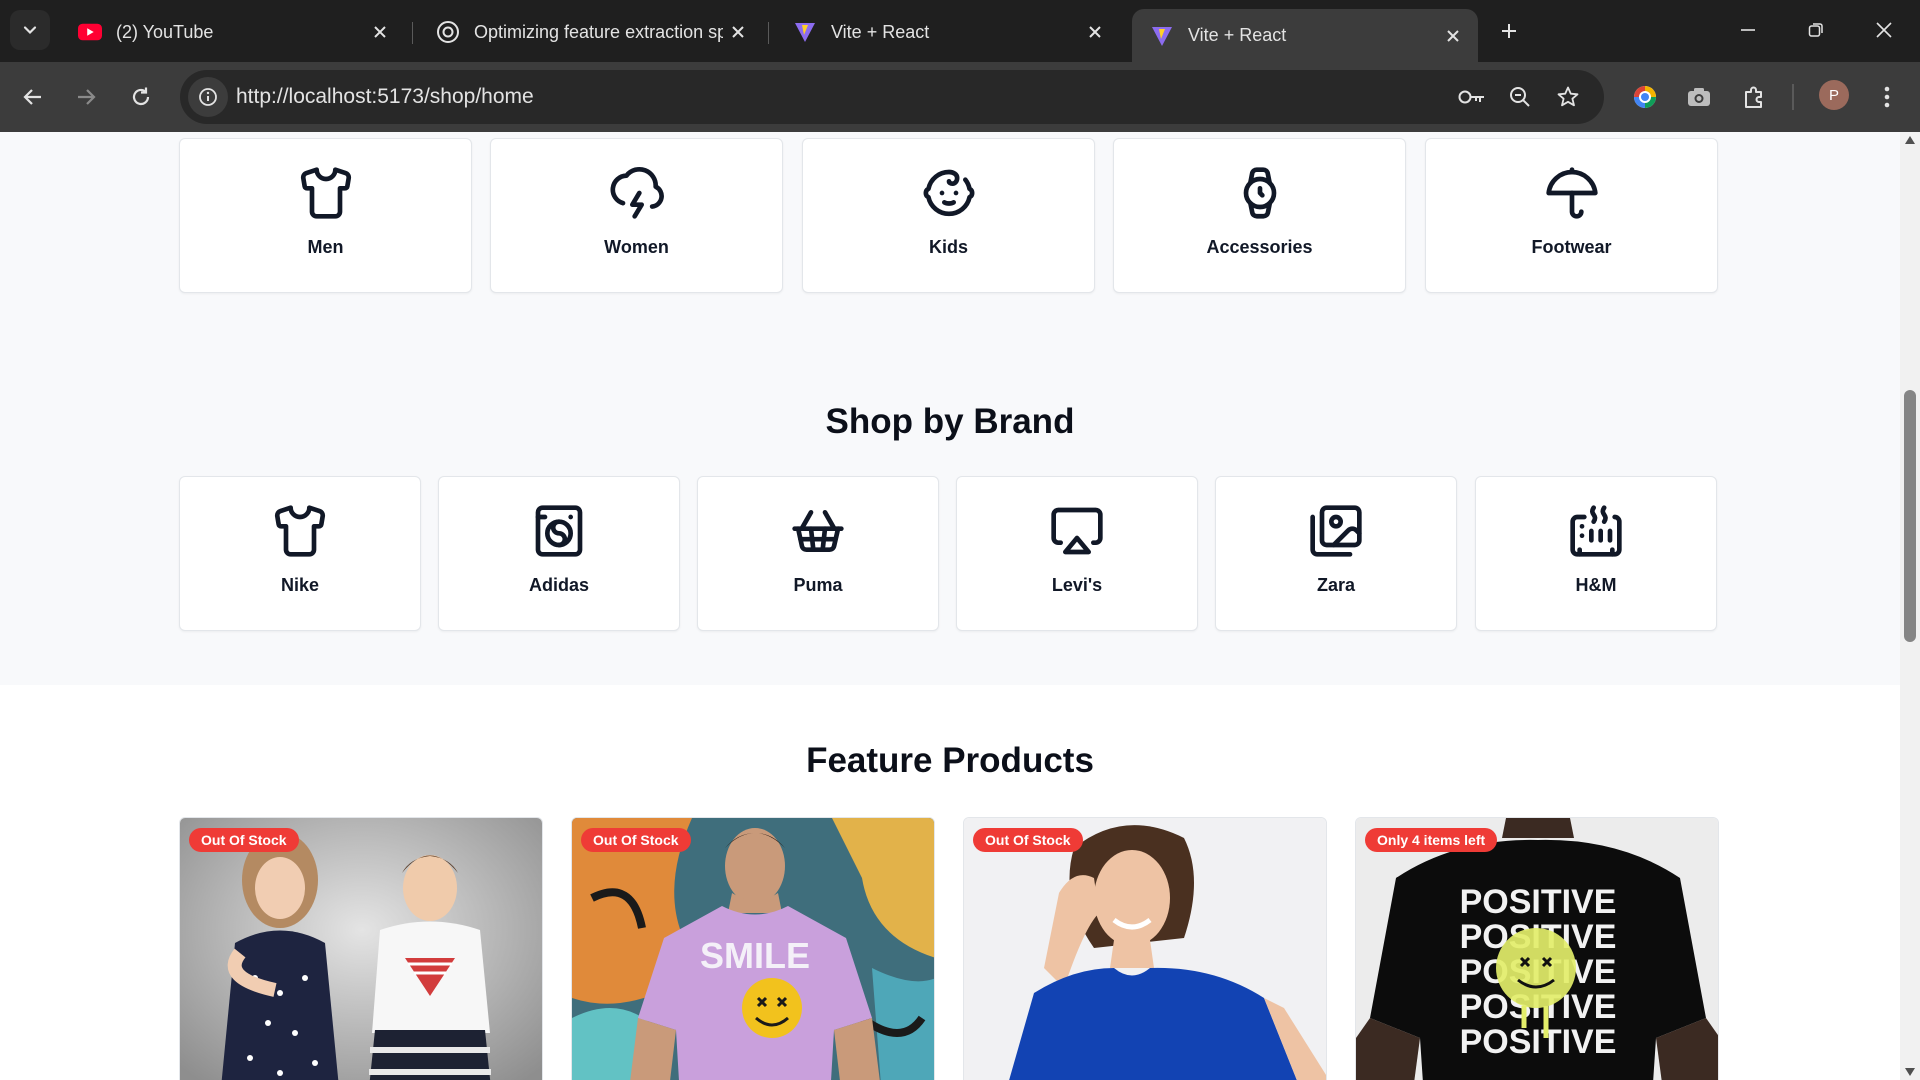 The width and height of the screenshot is (1920, 1080). I want to click on arrow-right-icon, so click(87, 97).